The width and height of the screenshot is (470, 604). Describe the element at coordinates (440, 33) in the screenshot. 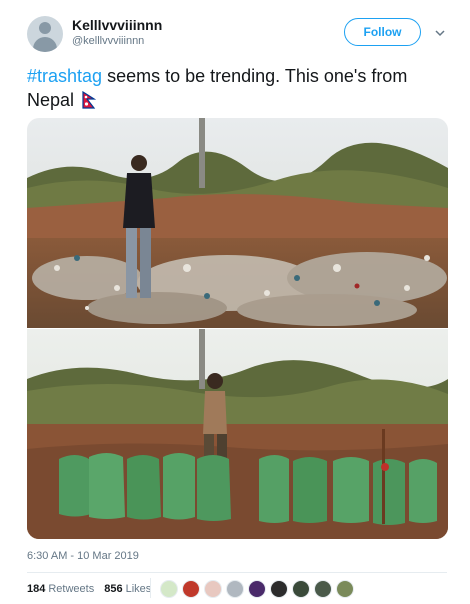

I see `chevron-down-icon` at that location.